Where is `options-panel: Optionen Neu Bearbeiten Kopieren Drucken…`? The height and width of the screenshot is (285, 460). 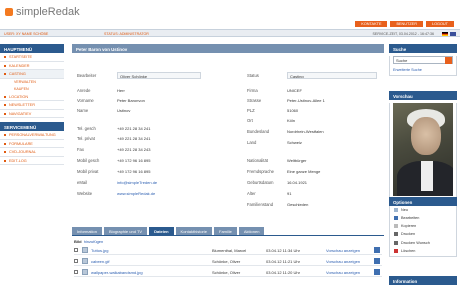 options-panel: Optionen Neu Bearbeiten Kopieren Drucken… is located at coordinates (423, 227).